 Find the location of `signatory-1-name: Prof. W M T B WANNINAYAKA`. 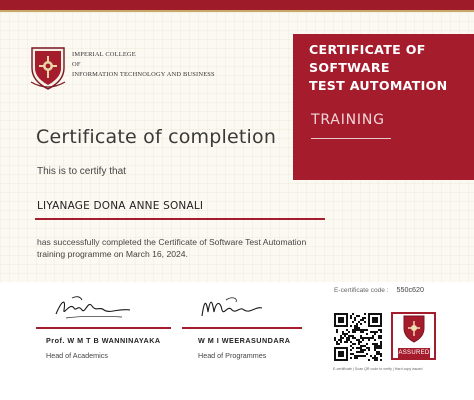

signatory-1-name: Prof. W M T B WANNINAYAKA is located at coordinates (103, 340).